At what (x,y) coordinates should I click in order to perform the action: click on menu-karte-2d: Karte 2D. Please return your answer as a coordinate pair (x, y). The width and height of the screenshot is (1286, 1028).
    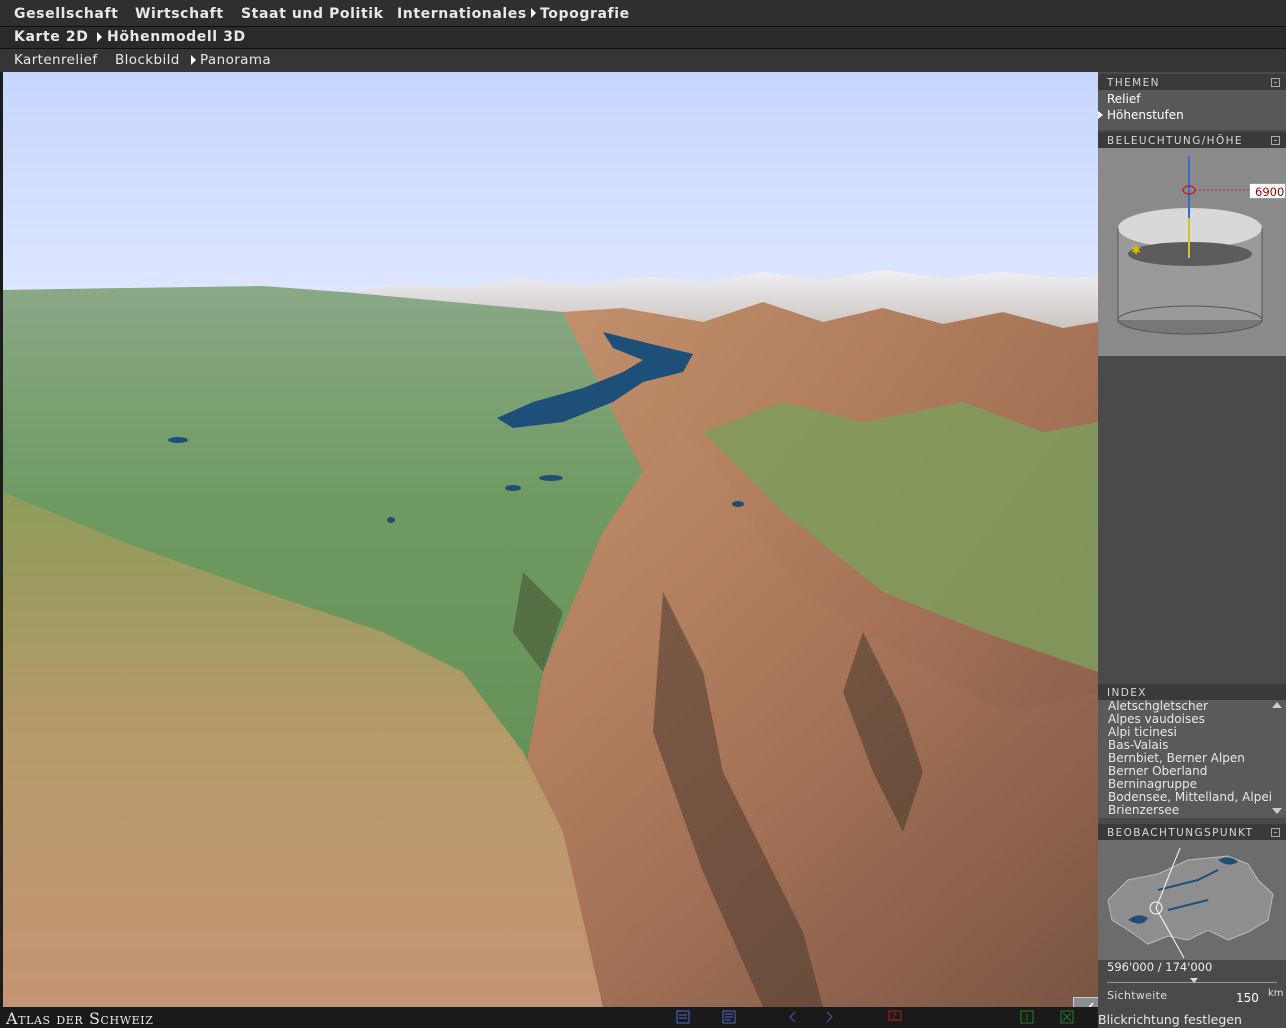
    Looking at the image, I should click on (51, 37).